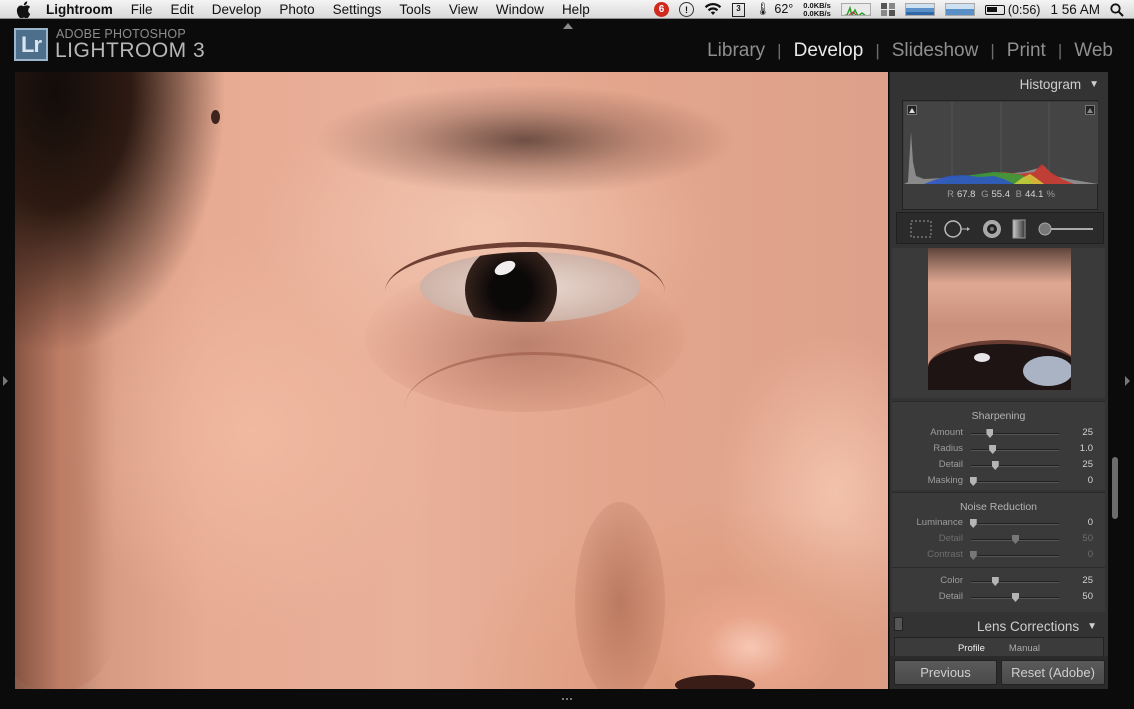 The image size is (1134, 709). Describe the element at coordinates (1115, 380) in the screenshot. I see `panel-scrollbar` at that location.